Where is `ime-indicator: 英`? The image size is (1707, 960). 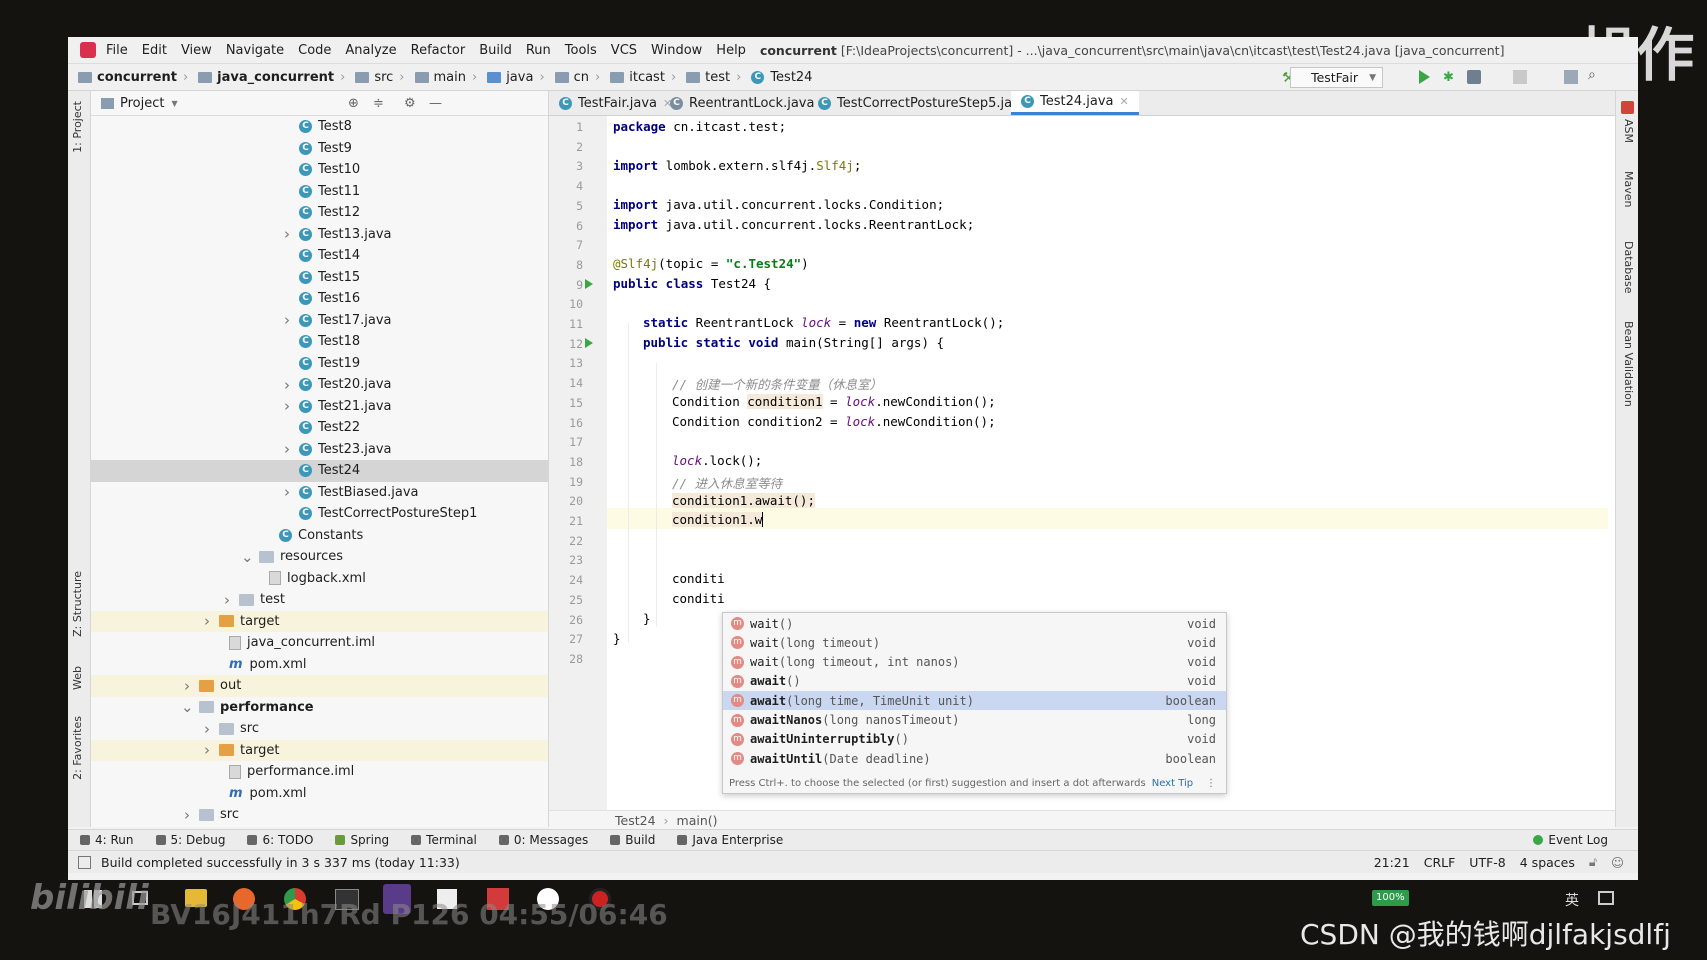 ime-indicator: 英 is located at coordinates (1572, 900).